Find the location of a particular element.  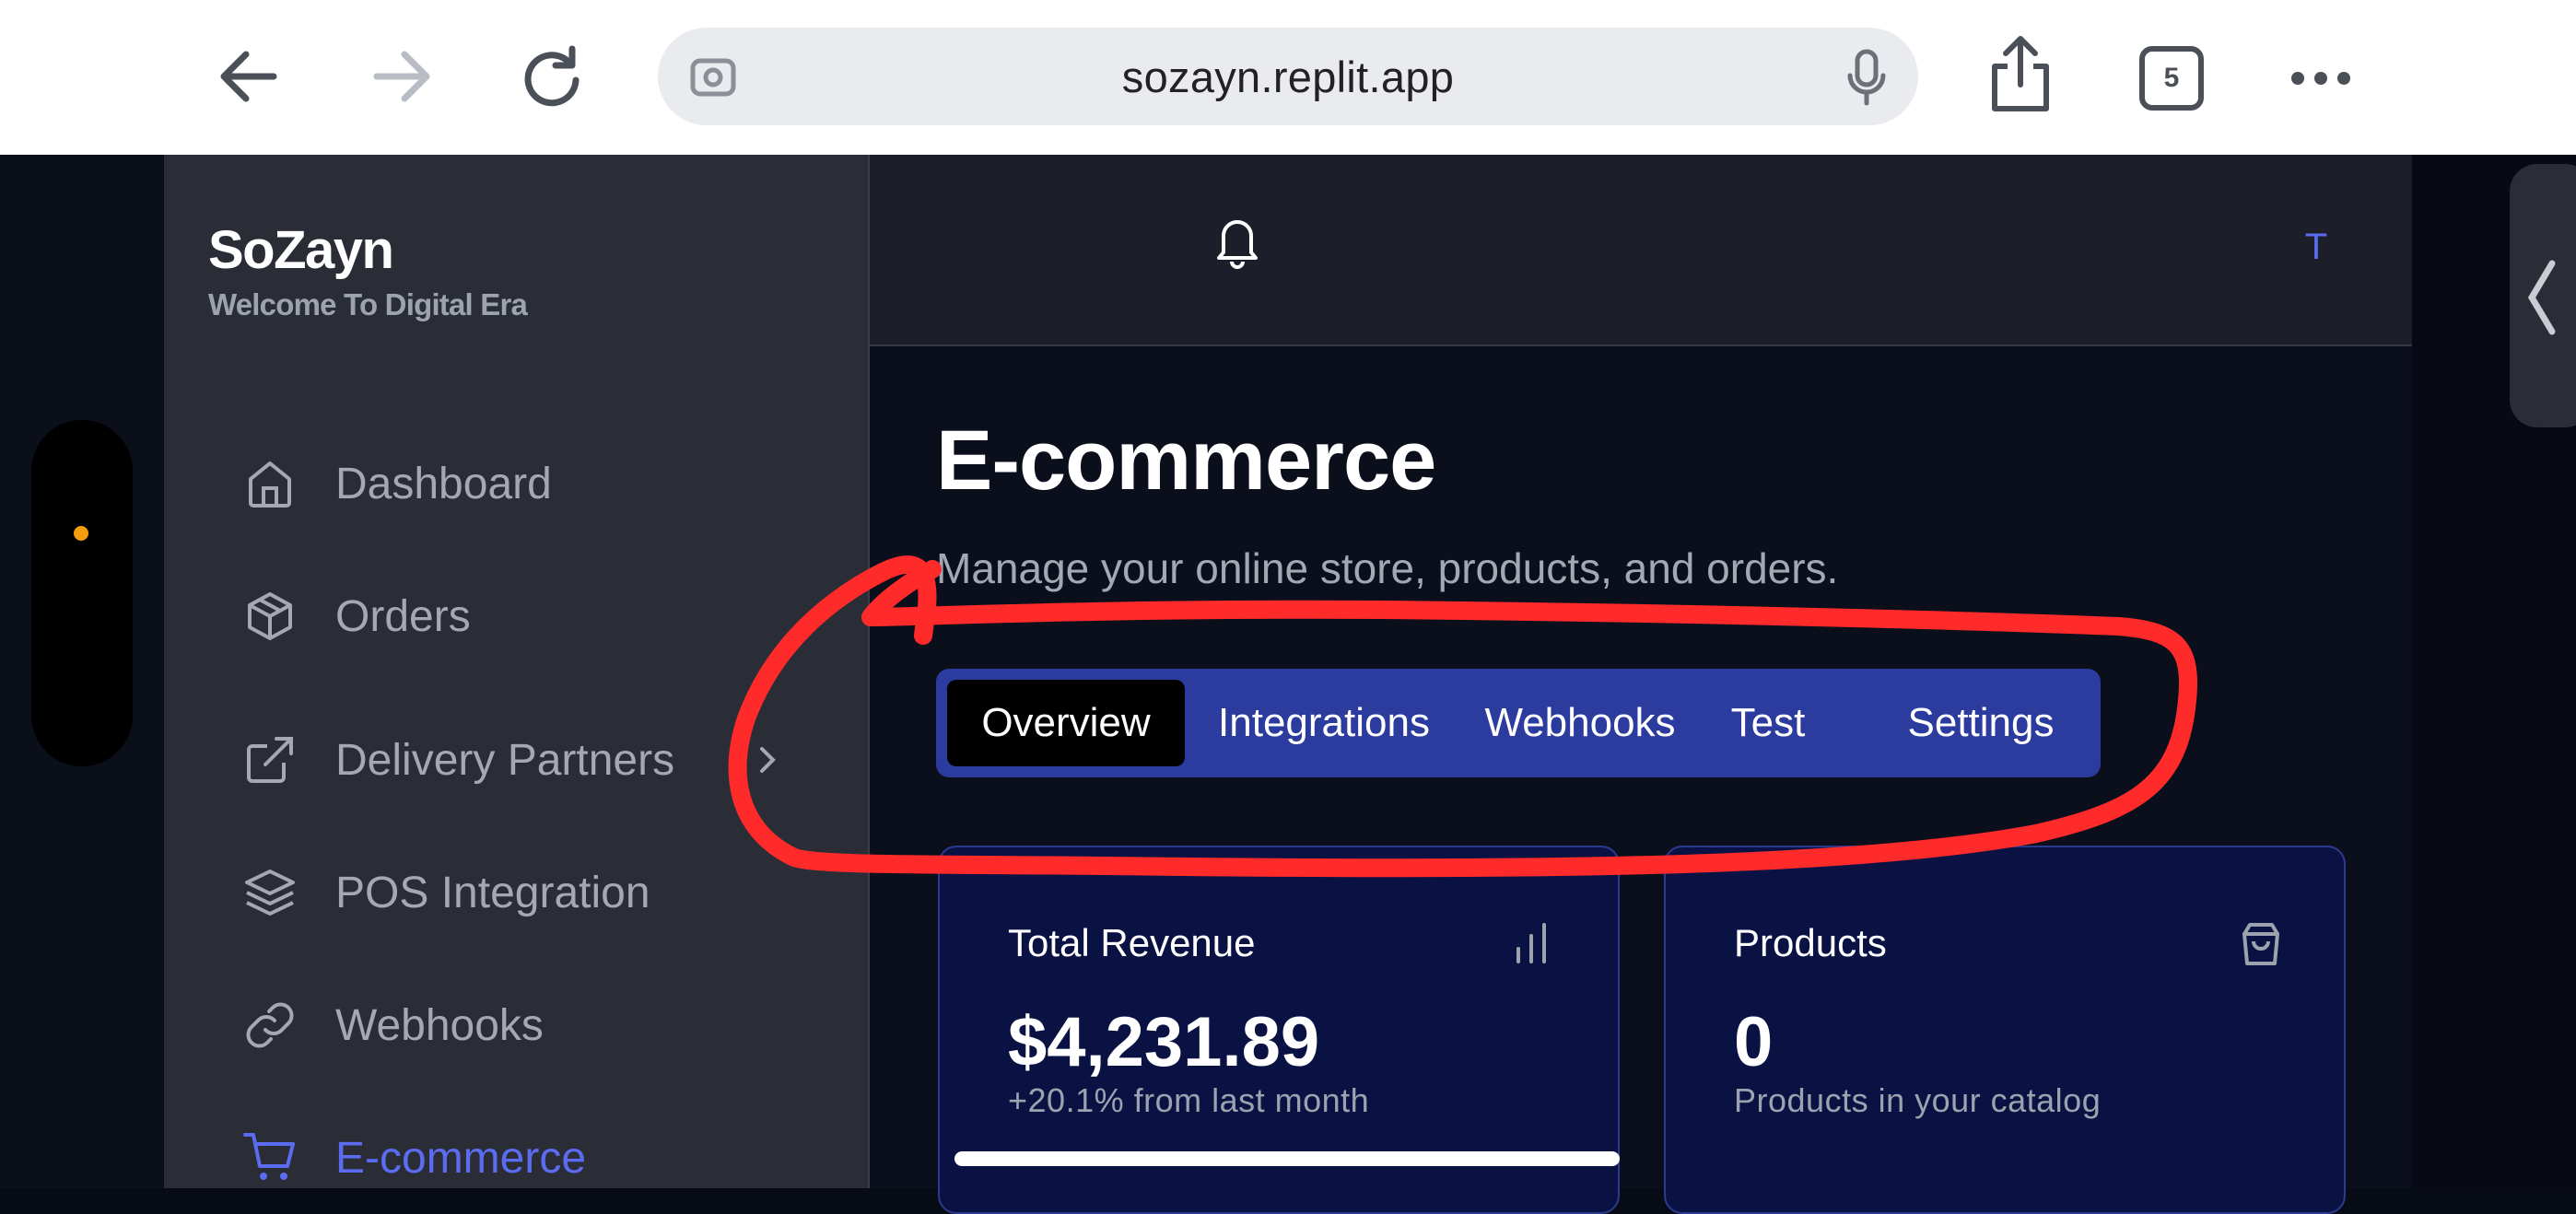

sidebar-item-label: POS Integration is located at coordinates (493, 892).